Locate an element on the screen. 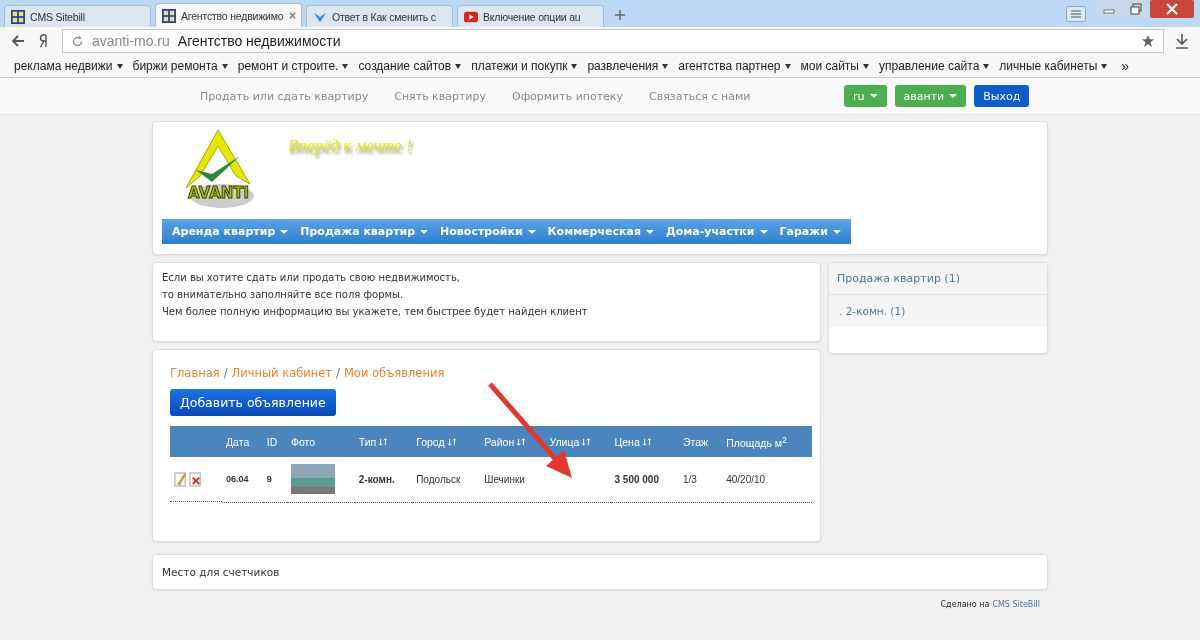 This screenshot has height=640, width=1200. bookmark-folder: биржи ремонта is located at coordinates (180, 66).